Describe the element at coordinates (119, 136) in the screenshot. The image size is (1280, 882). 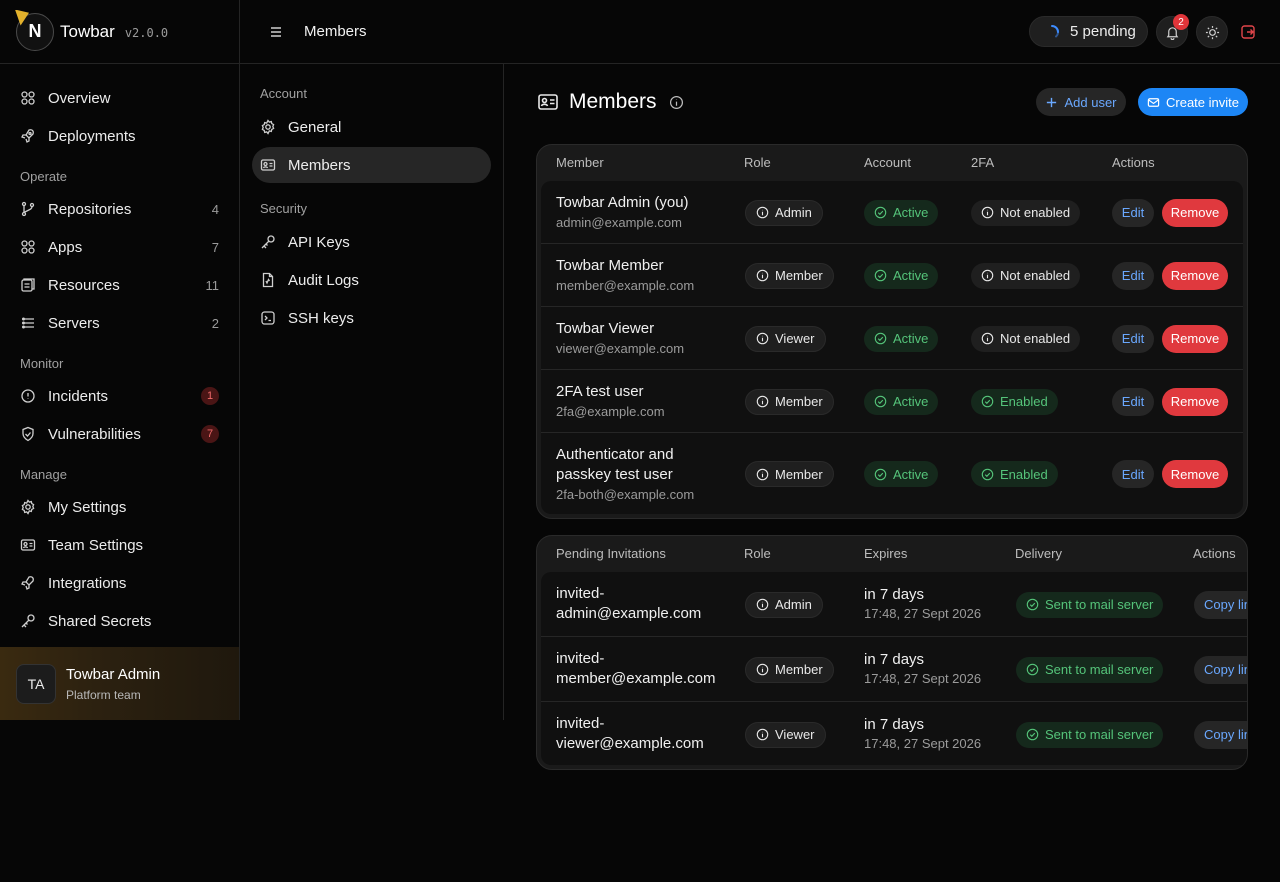
I see `sidebar-item-deployments: Deployments` at that location.